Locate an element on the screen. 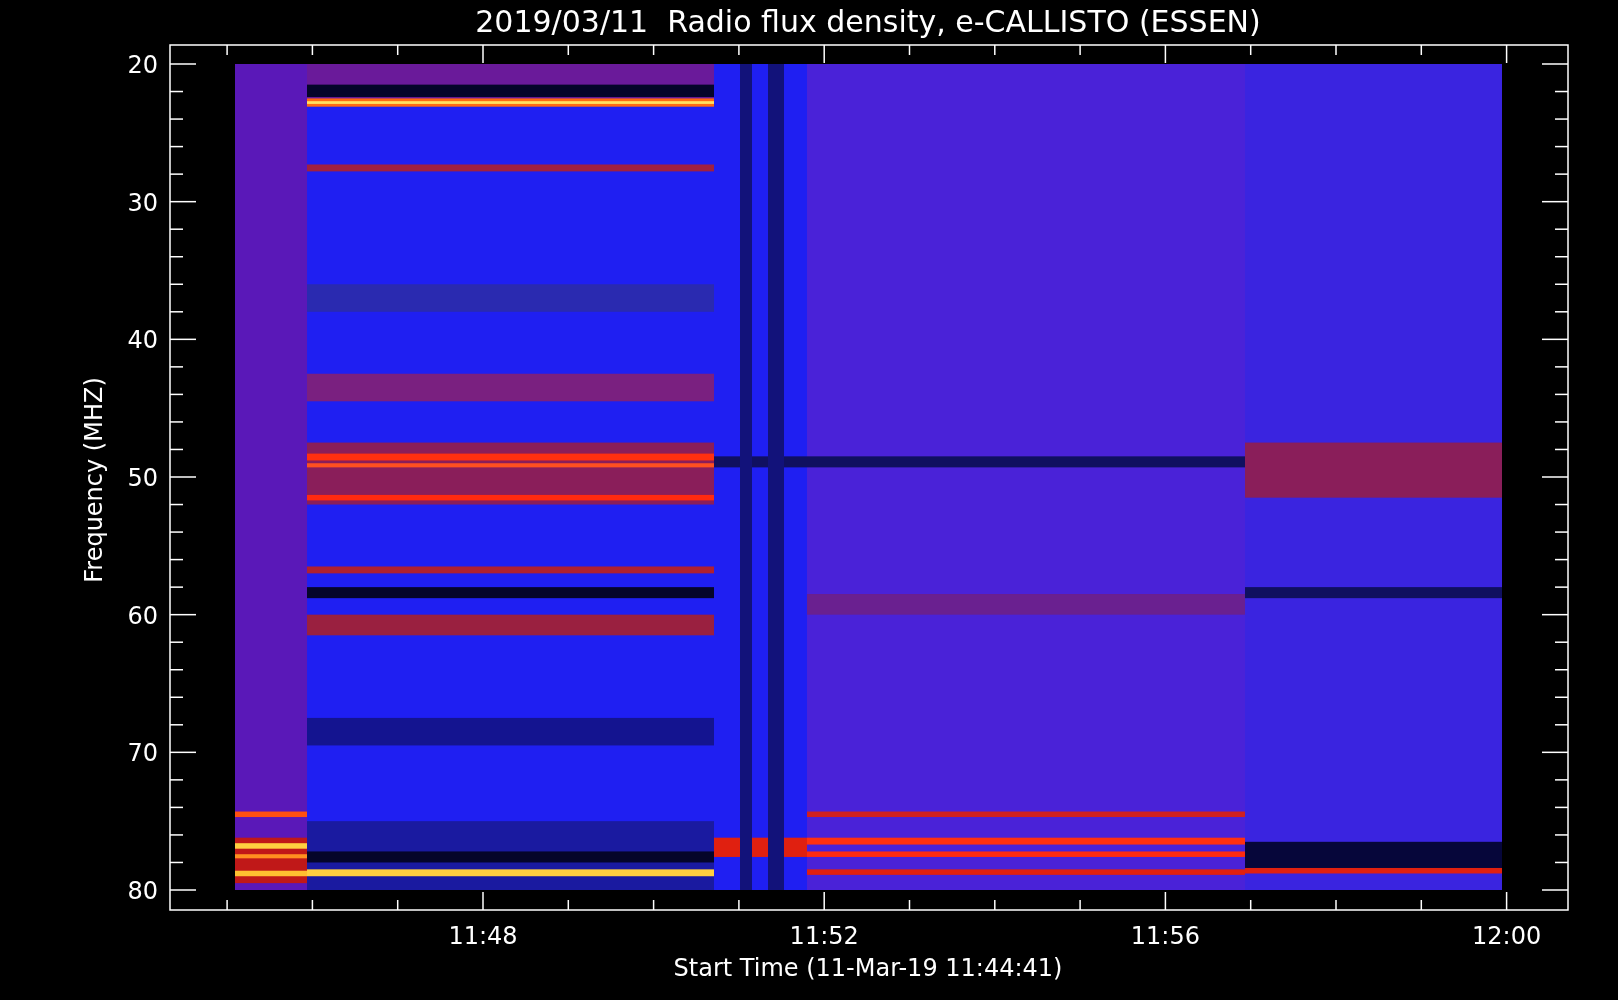 This screenshot has width=1618, height=1000. x-tick-label: 11:52 is located at coordinates (824, 936).